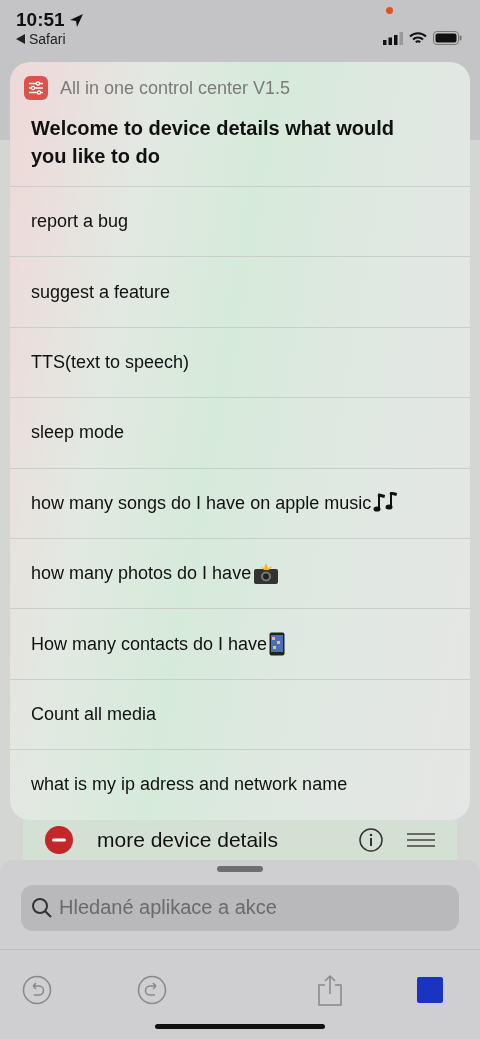 This screenshot has width=480, height=1039. I want to click on remove-icon, so click(59, 839).